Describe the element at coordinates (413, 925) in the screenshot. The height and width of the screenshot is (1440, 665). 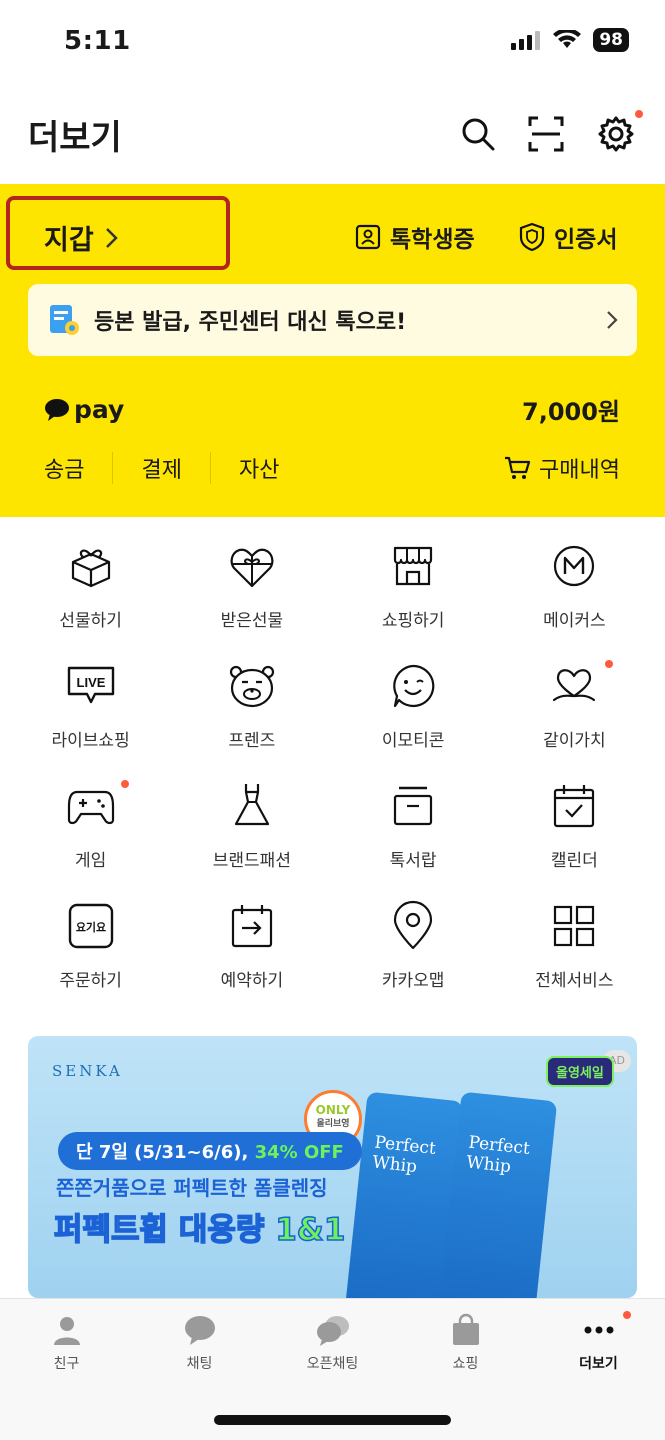
I see `map-pin-icon` at that location.